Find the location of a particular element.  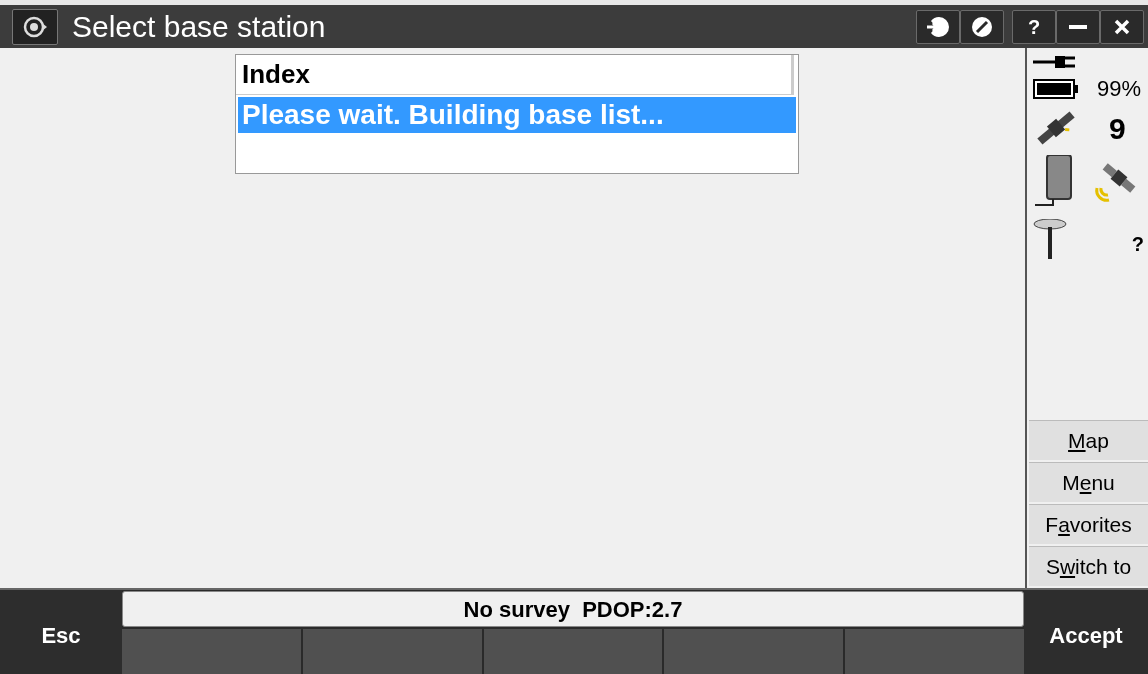

minimize-button is located at coordinates (1078, 26).